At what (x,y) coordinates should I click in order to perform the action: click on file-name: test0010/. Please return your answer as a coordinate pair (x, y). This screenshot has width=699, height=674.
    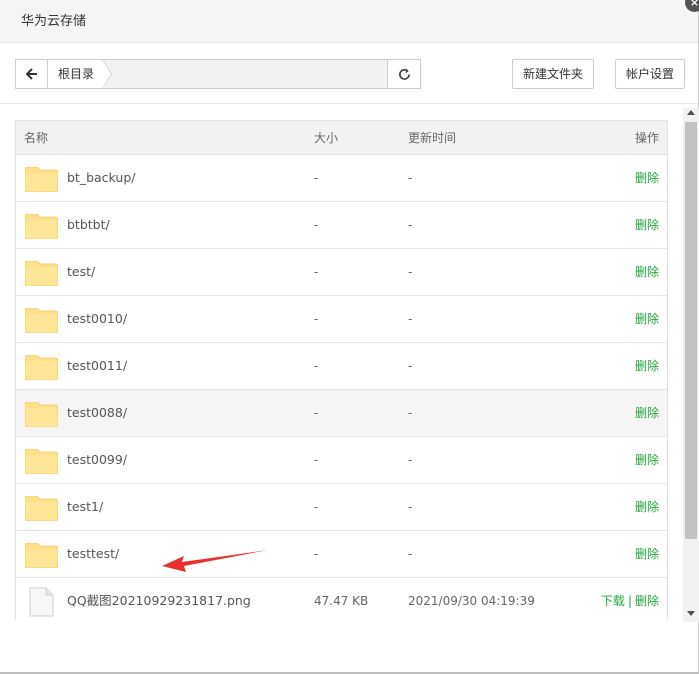
    Looking at the image, I should click on (97, 319).